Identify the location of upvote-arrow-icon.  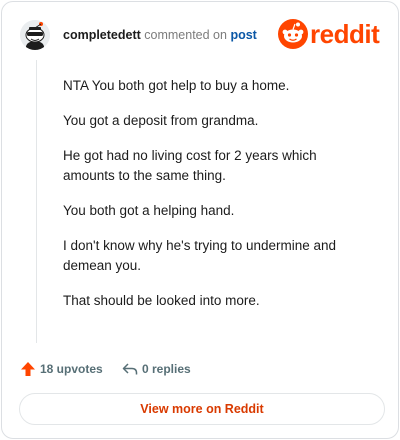
(28, 369).